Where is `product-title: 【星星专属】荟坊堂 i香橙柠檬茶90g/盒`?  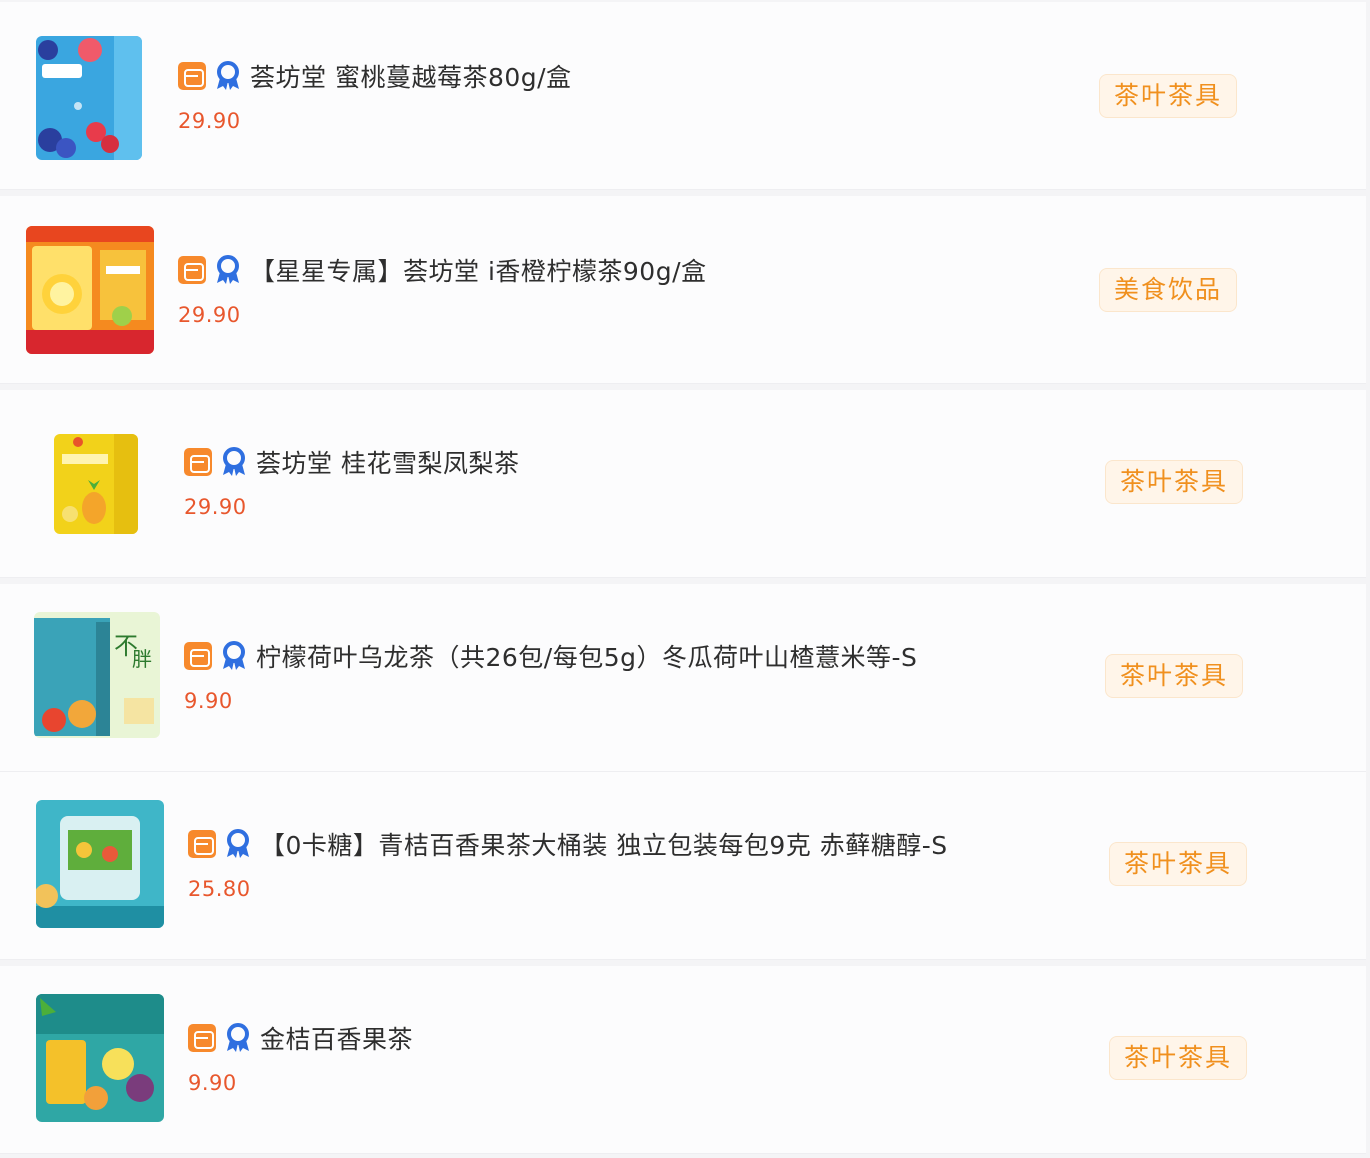
product-title: 【星星专属】荟坊堂 i香橙柠檬茶90g/盒 is located at coordinates (478, 270).